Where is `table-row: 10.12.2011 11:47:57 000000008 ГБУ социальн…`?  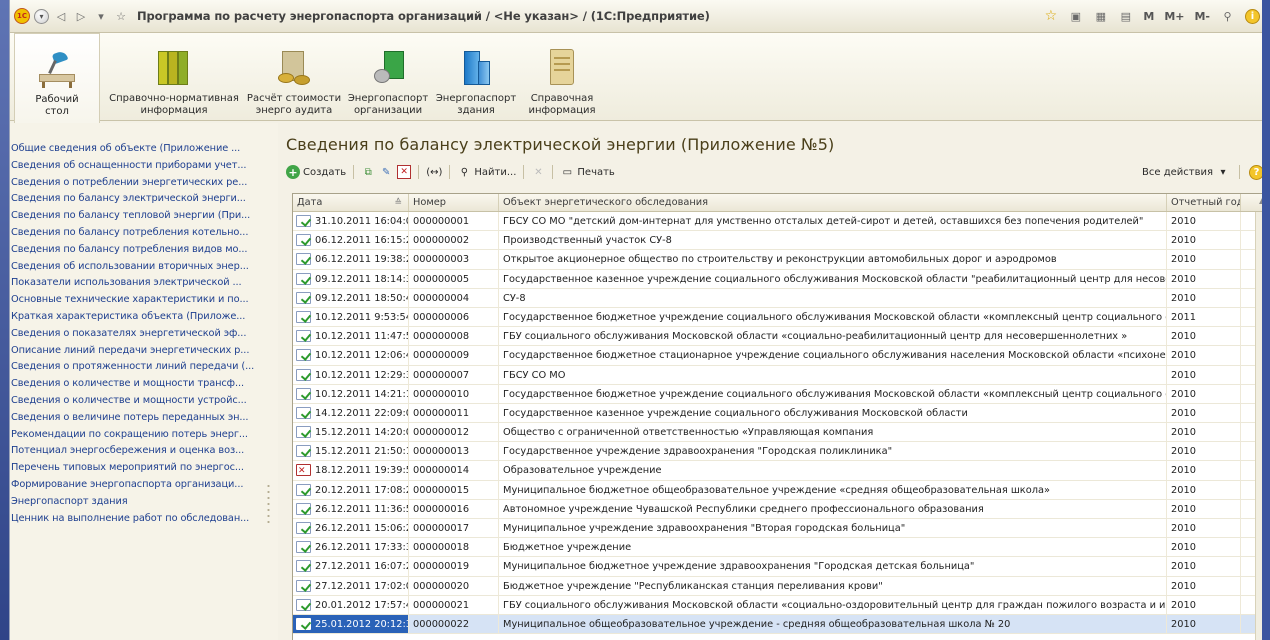 table-row: 10.12.2011 11:47:57 000000008 ГБУ социальн… is located at coordinates (781, 337).